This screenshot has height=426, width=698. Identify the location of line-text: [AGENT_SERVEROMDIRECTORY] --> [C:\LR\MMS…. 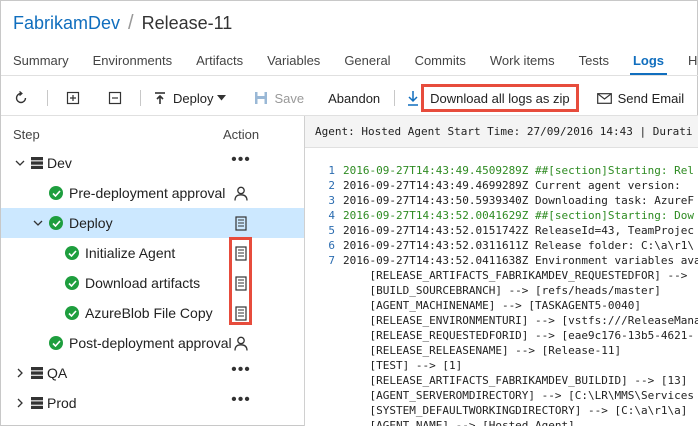
(518, 395).